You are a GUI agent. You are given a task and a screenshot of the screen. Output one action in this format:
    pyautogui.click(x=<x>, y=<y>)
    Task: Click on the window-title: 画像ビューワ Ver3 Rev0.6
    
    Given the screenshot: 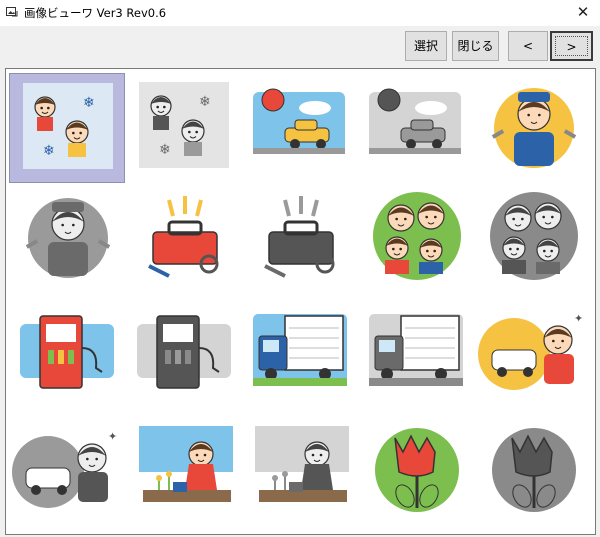 What is the action you would take?
    pyautogui.click(x=95, y=13)
    